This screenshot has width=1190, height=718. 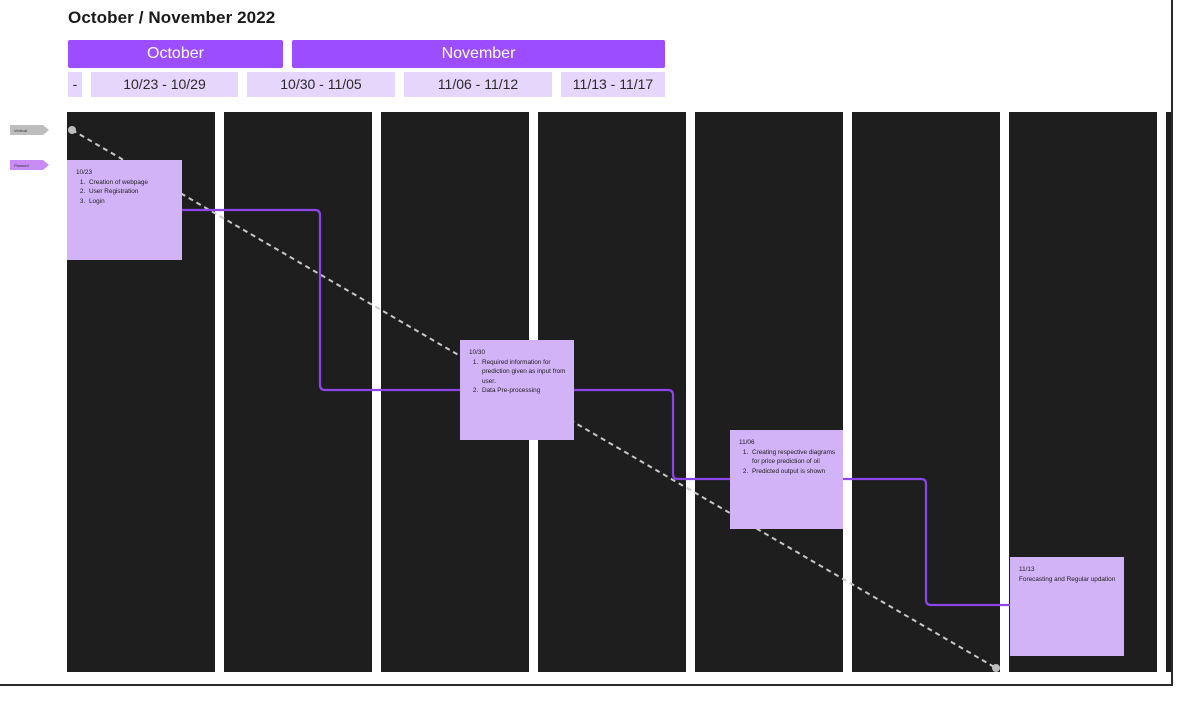 I want to click on milestone-task: User Registration, so click(x=131, y=191).